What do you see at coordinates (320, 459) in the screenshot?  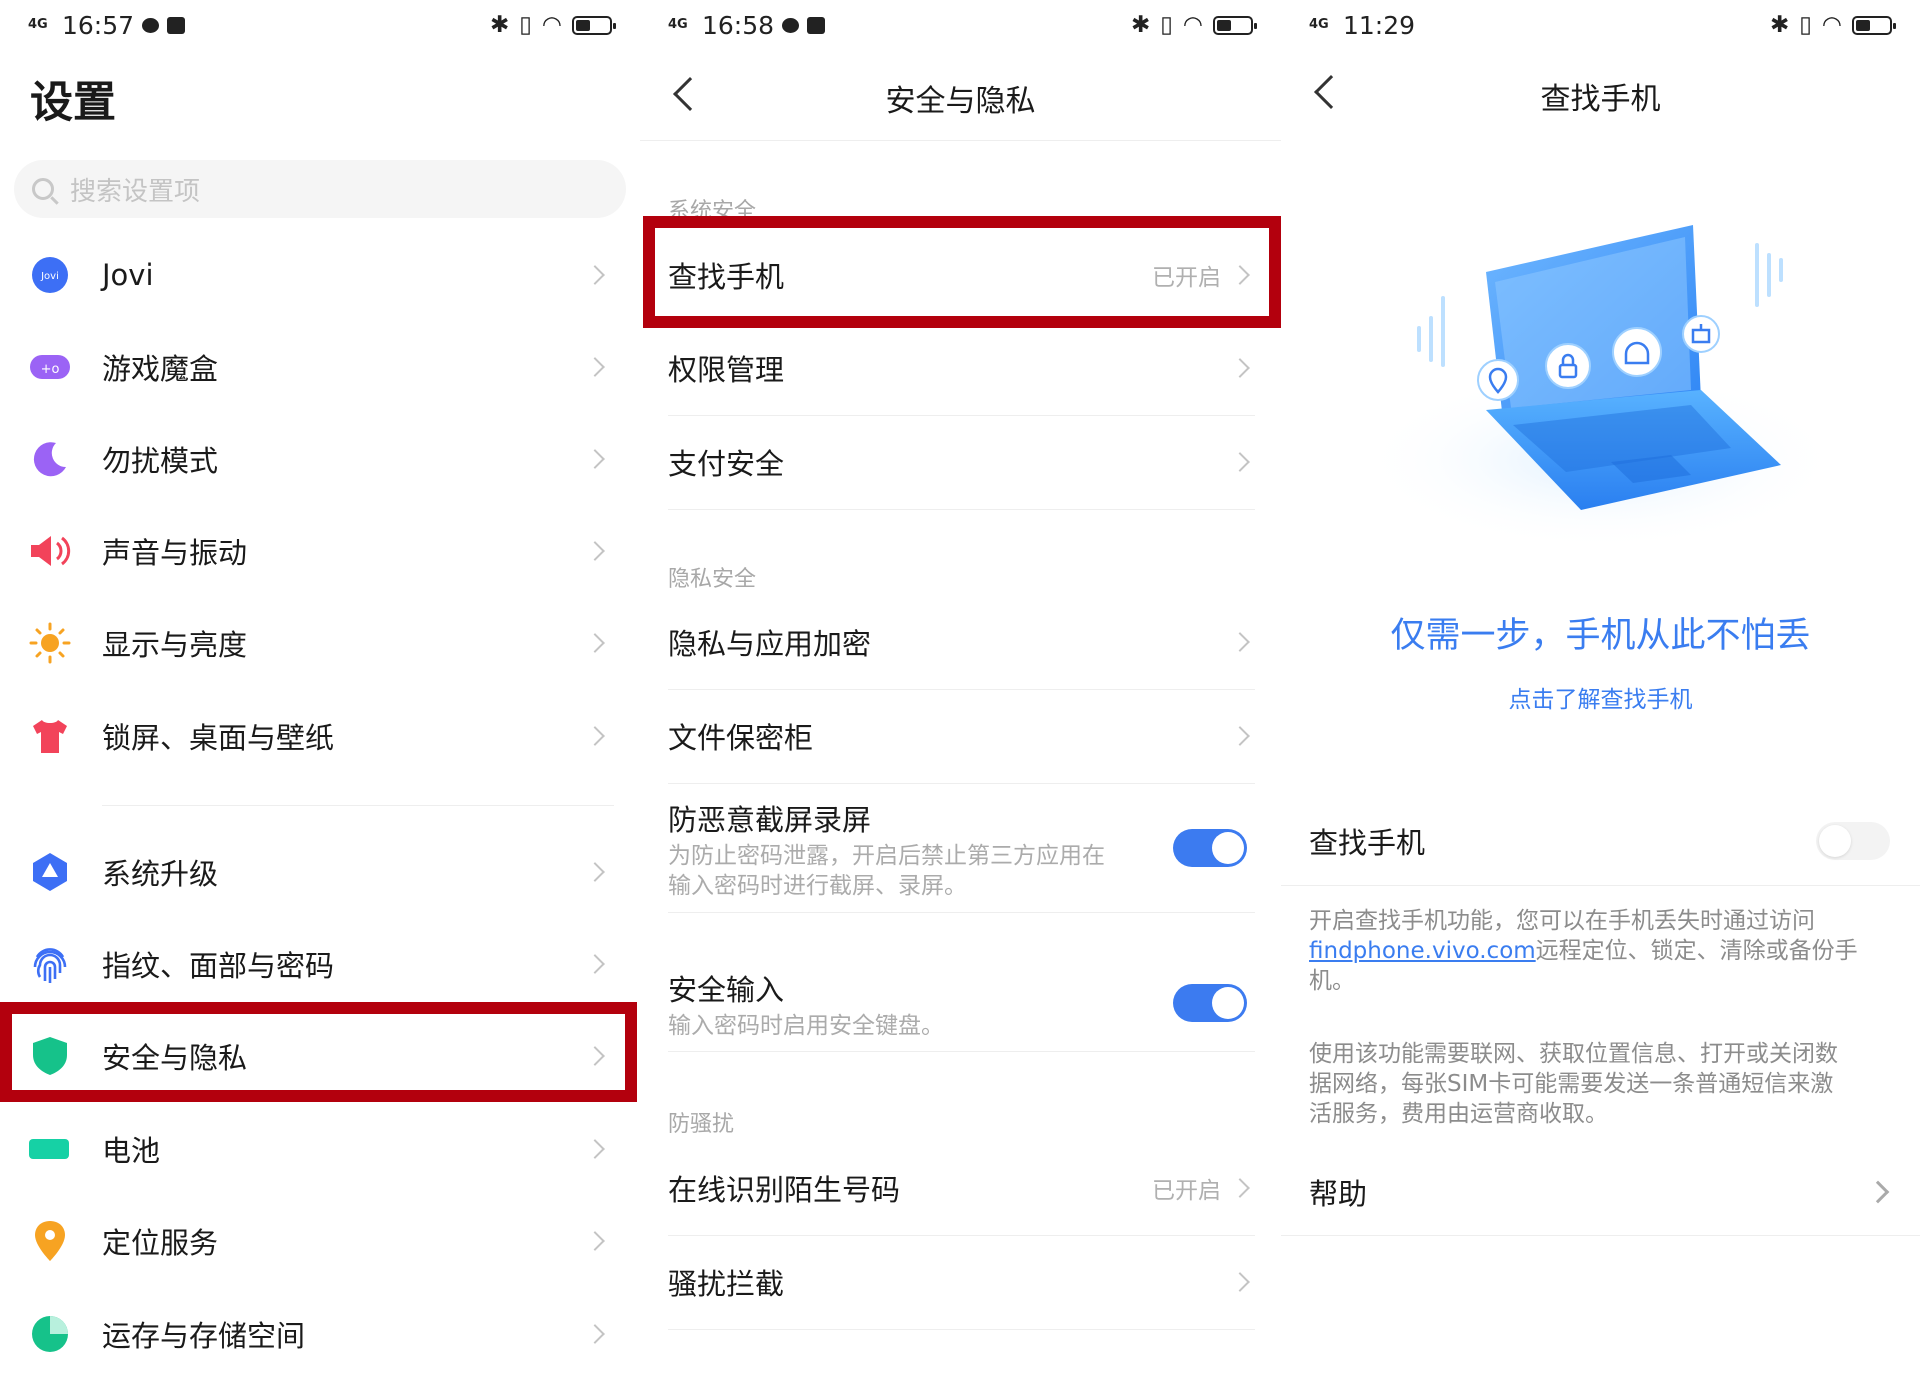 I see `settings-item-dnd: 勿扰模式` at bounding box center [320, 459].